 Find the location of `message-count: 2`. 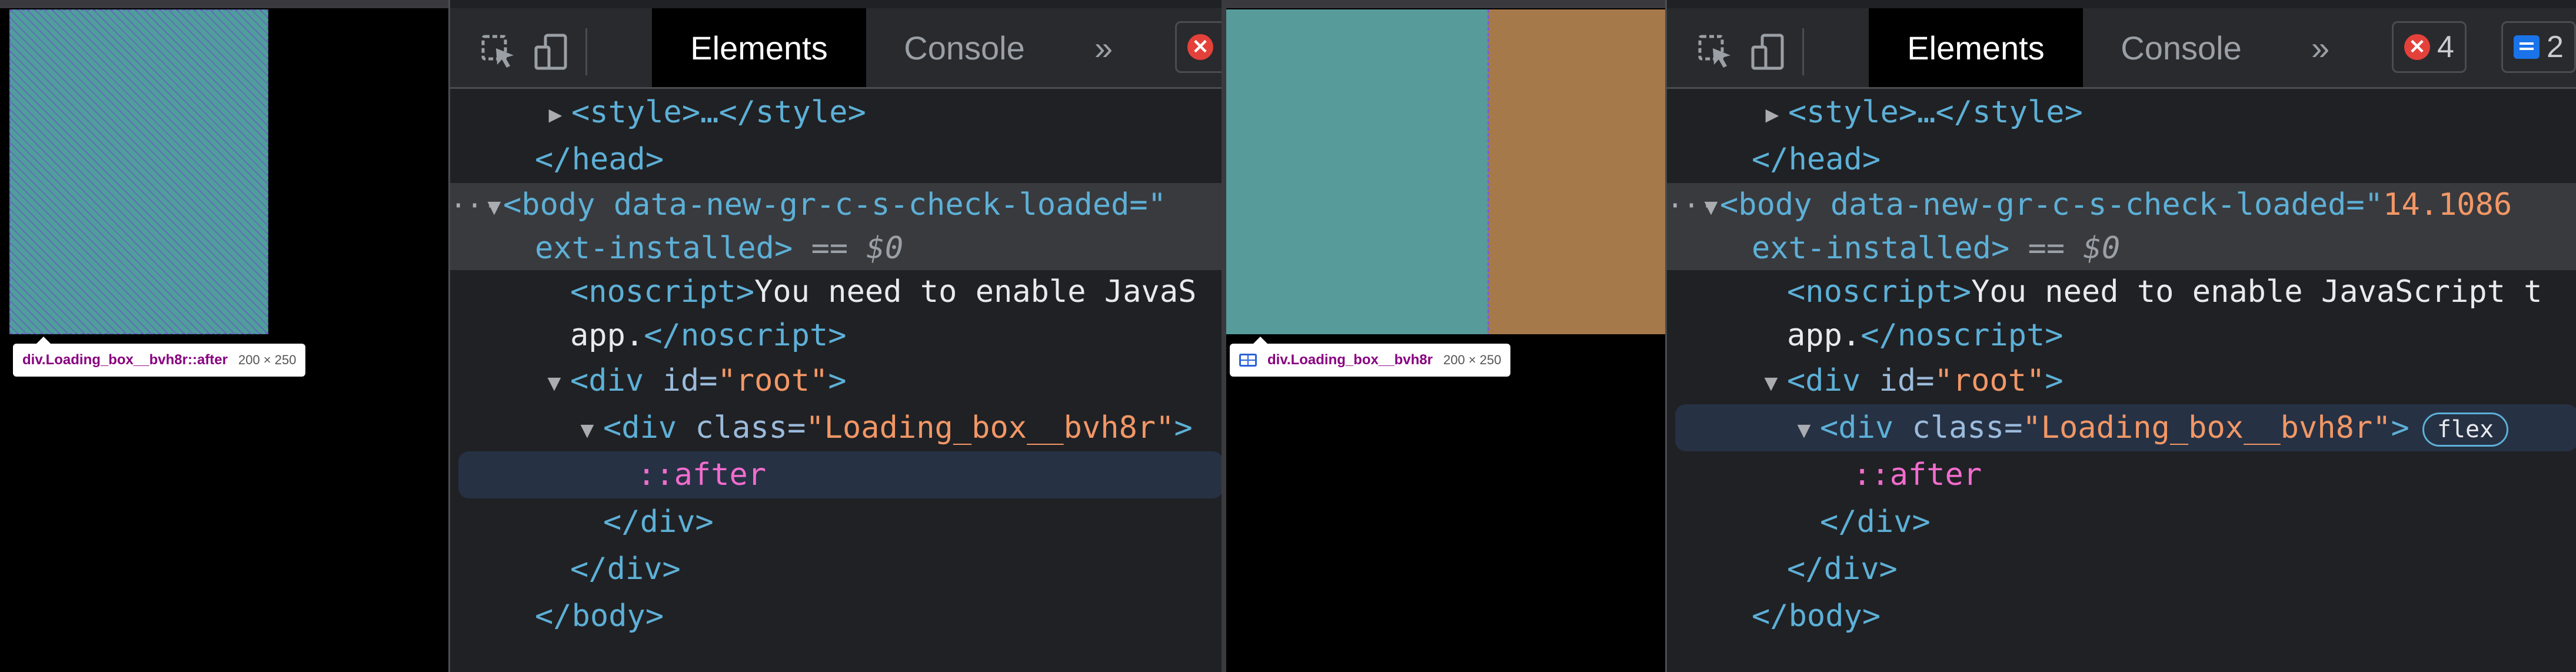

message-count: 2 is located at coordinates (2555, 47).